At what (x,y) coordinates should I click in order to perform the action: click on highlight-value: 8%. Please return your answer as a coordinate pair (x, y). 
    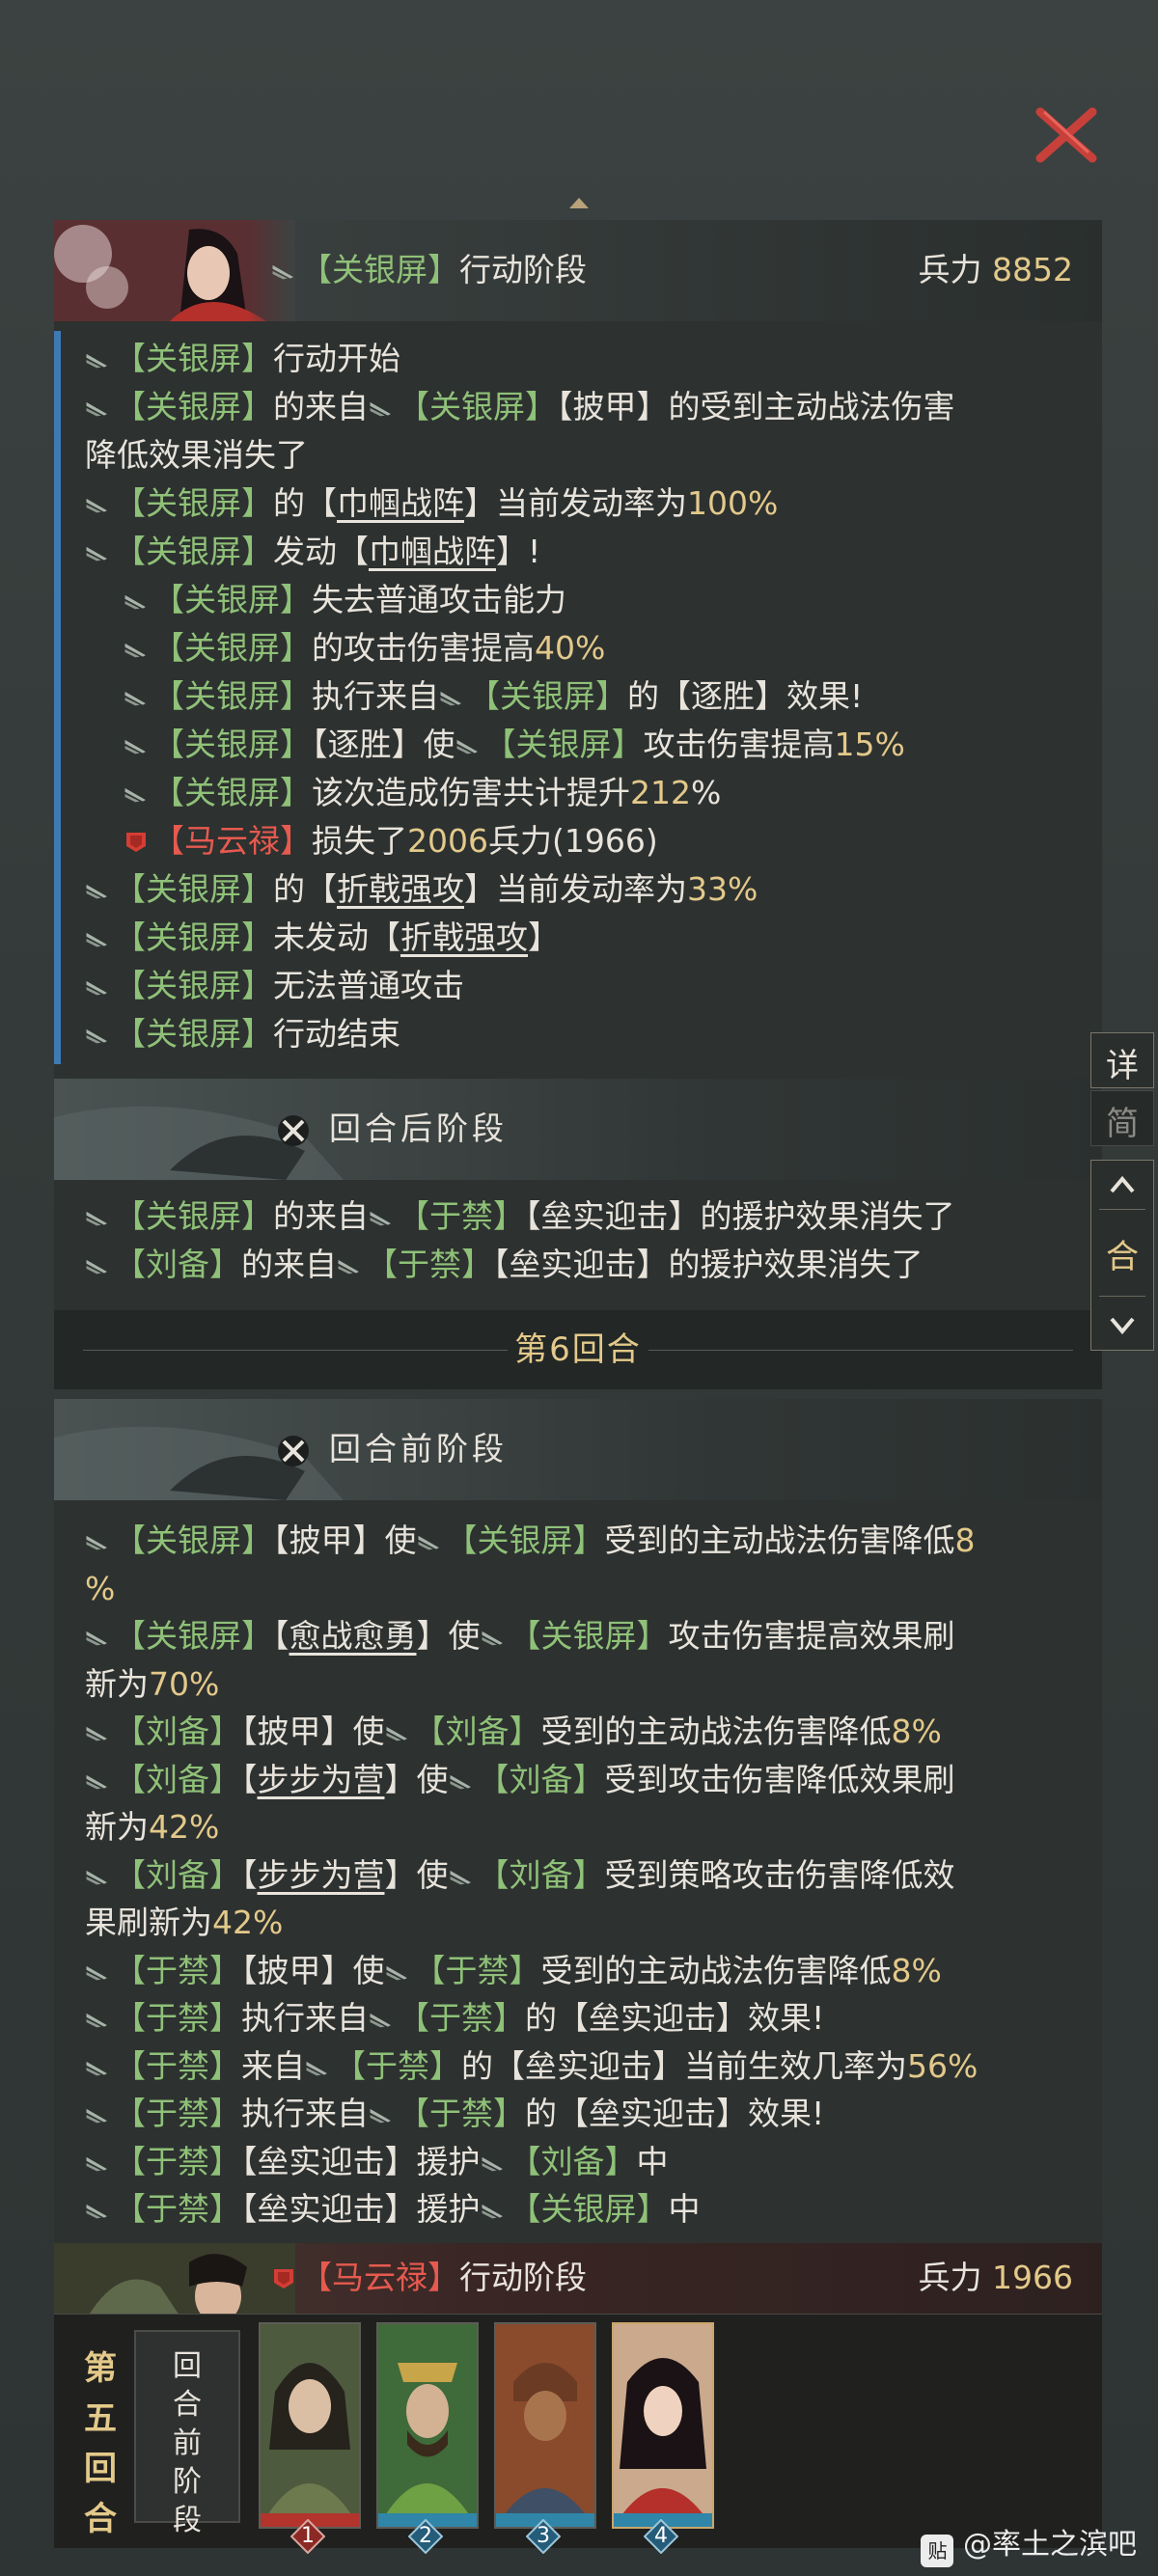
    Looking at the image, I should click on (916, 1970).